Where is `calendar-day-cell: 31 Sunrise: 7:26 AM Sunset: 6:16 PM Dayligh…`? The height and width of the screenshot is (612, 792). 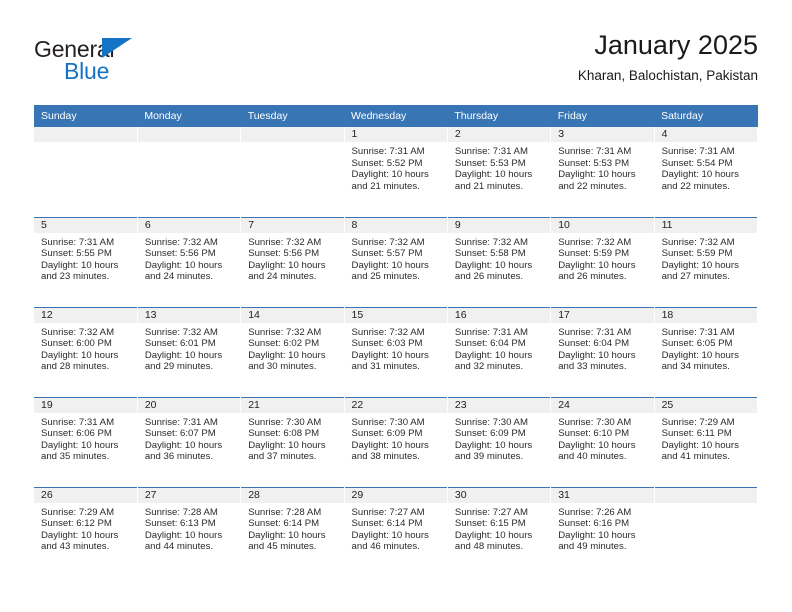
calendar-day-cell: 31 Sunrise: 7:26 AM Sunset: 6:16 PM Dayligh… is located at coordinates (602, 531).